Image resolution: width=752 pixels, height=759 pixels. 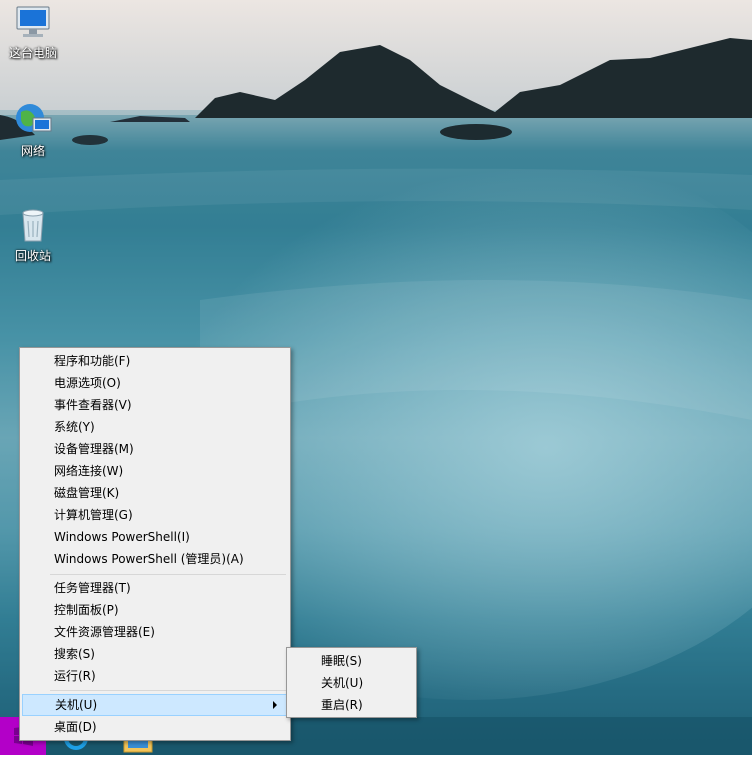 I want to click on menu-item-label: 运行(R), so click(x=75, y=676).